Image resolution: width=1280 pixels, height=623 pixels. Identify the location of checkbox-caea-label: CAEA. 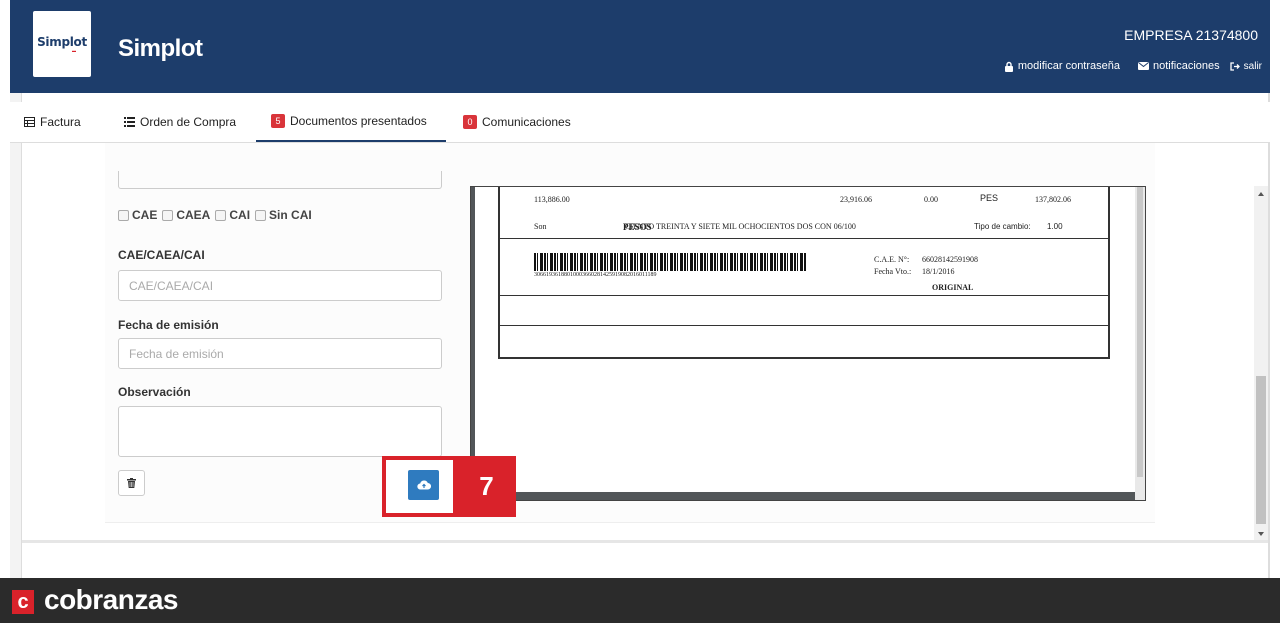
(193, 215).